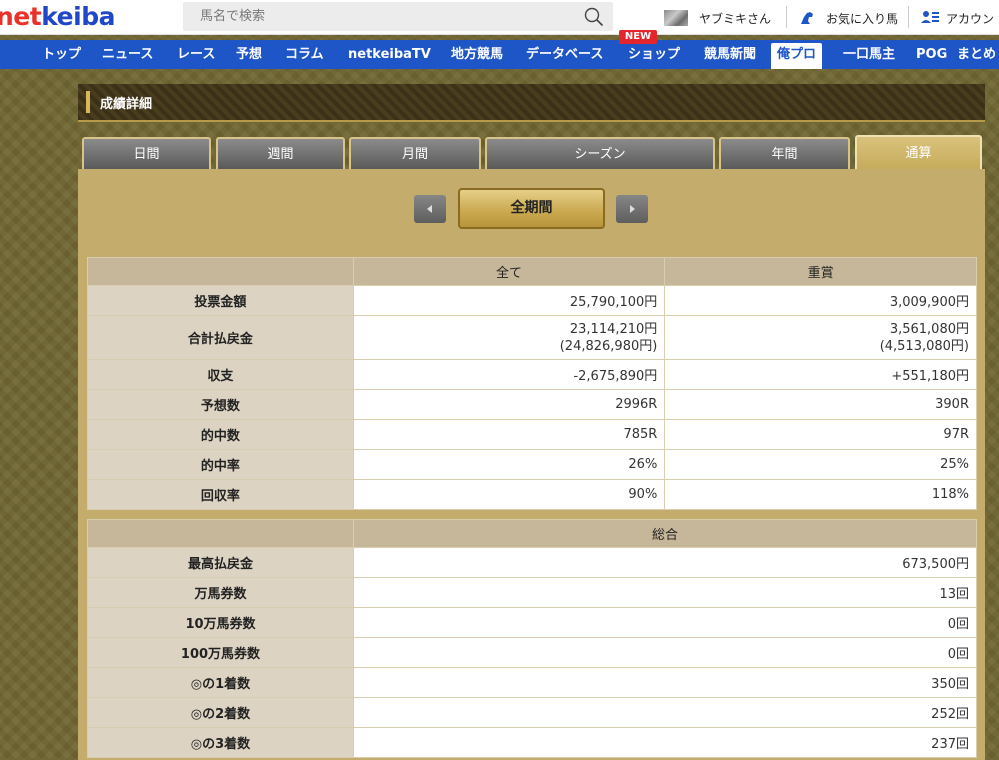 This screenshot has height=760, width=999. What do you see at coordinates (220, 682) in the screenshot?
I see `row-label: ◎の1着数` at bounding box center [220, 682].